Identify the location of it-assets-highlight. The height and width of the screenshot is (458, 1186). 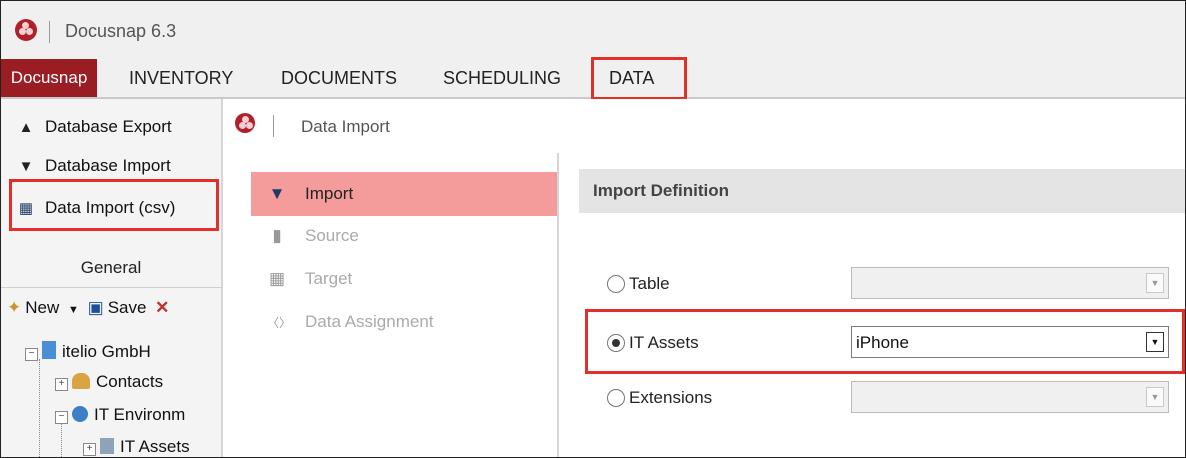
(885, 341).